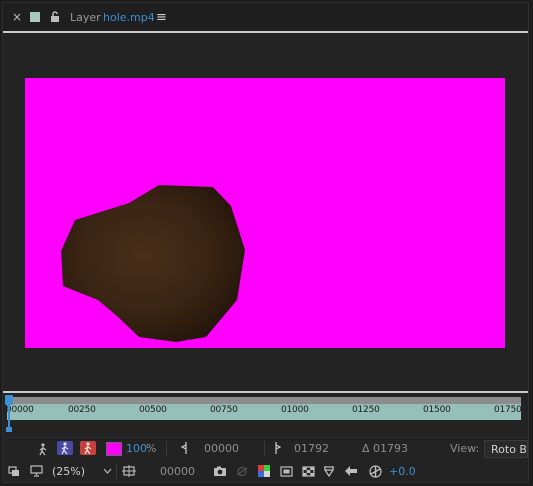 This screenshot has height=486, width=533. What do you see at coordinates (329, 471) in the screenshot?
I see `3d-view-icon` at bounding box center [329, 471].